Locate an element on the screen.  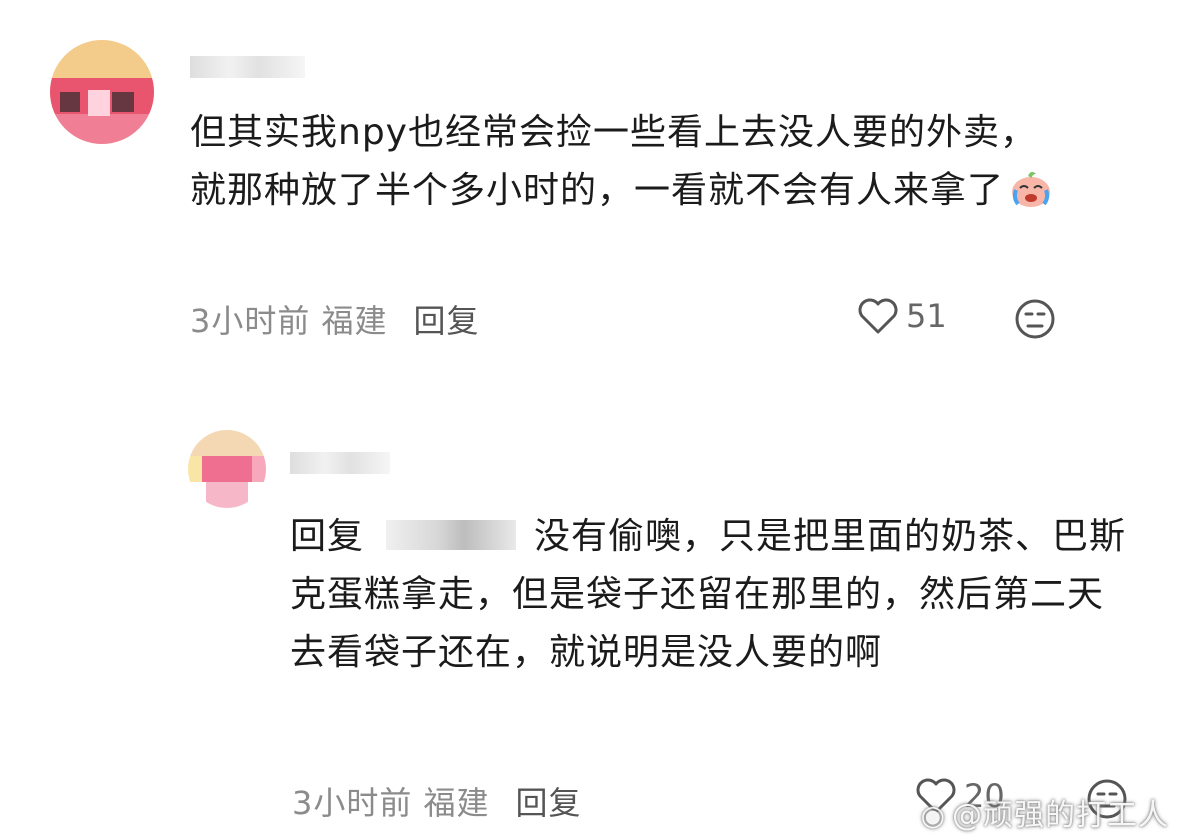
reply-button: 回复 is located at coordinates (447, 321).